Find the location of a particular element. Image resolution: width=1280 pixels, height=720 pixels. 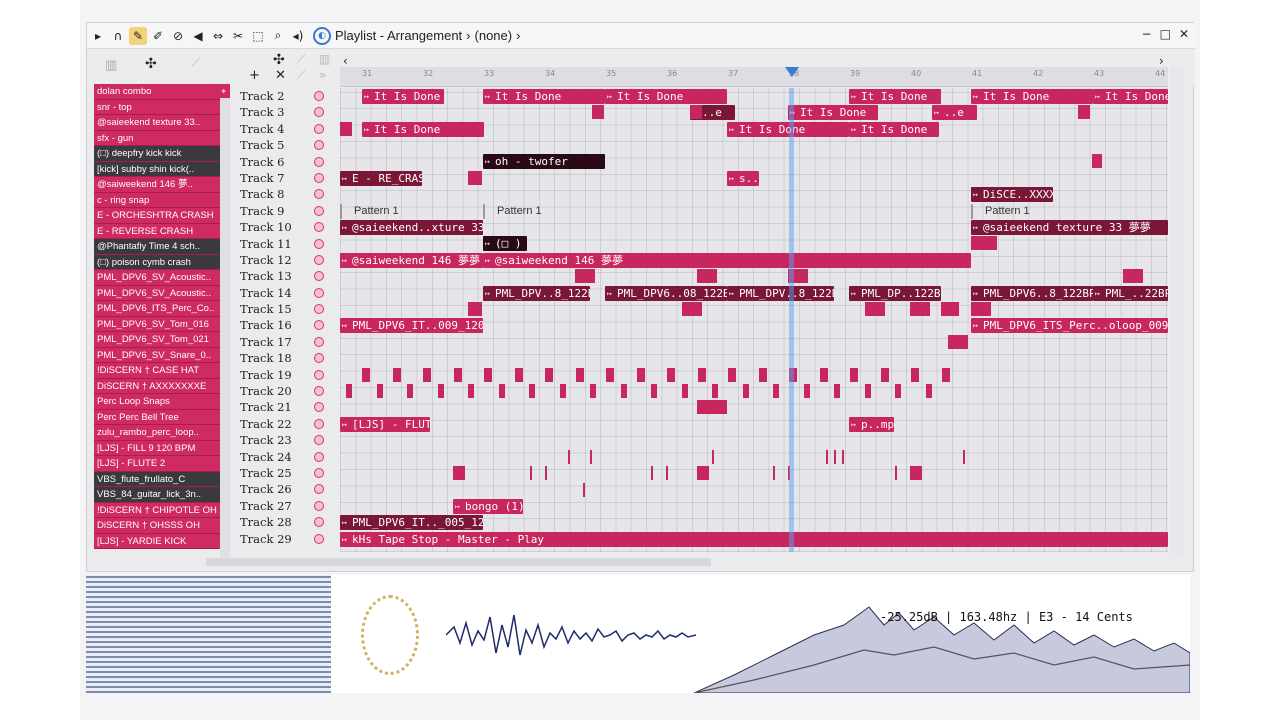

maximize-button: □ is located at coordinates (1165, 34).